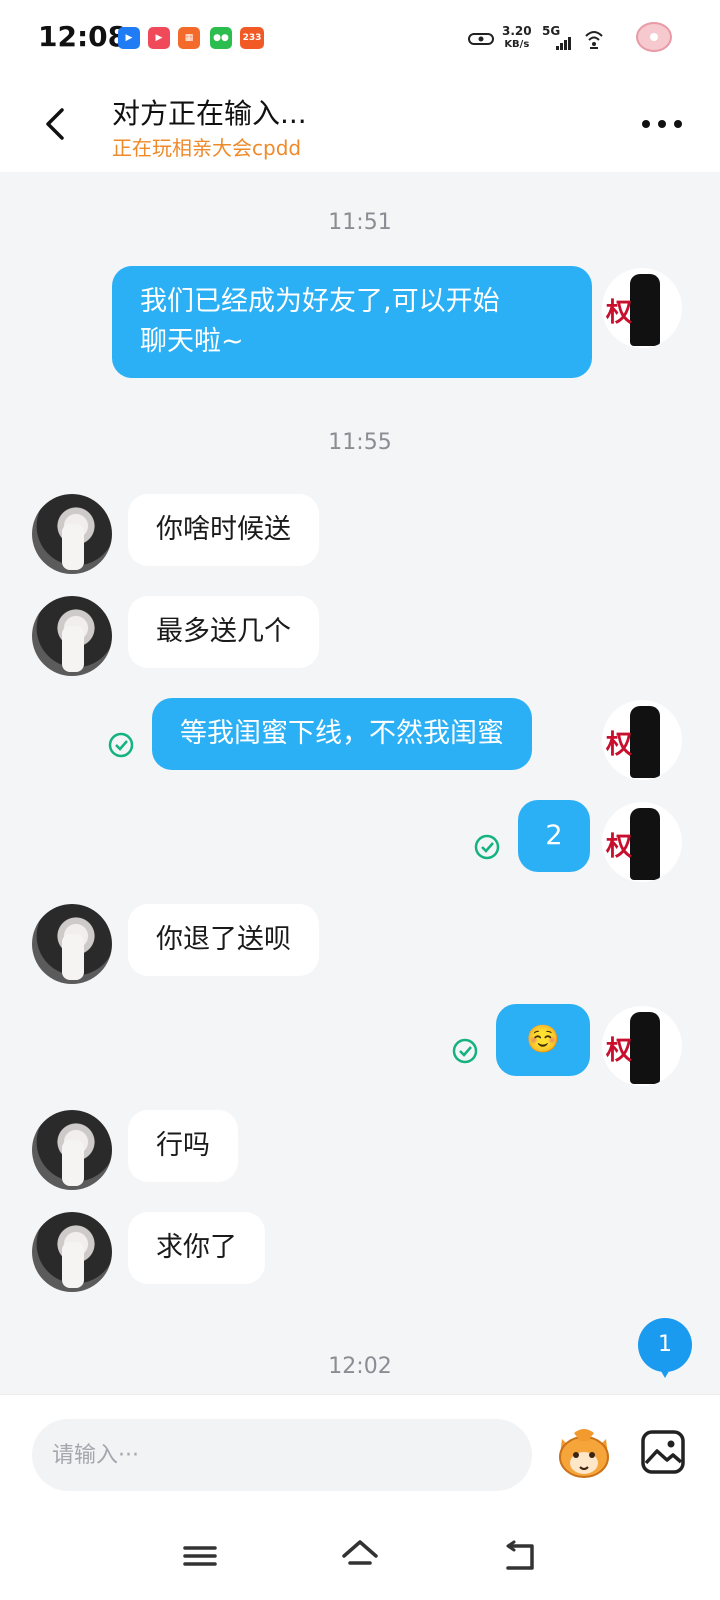 The height and width of the screenshot is (1600, 720). Describe the element at coordinates (223, 940) in the screenshot. I see `message-bubble-in: 你退了送呗` at that location.